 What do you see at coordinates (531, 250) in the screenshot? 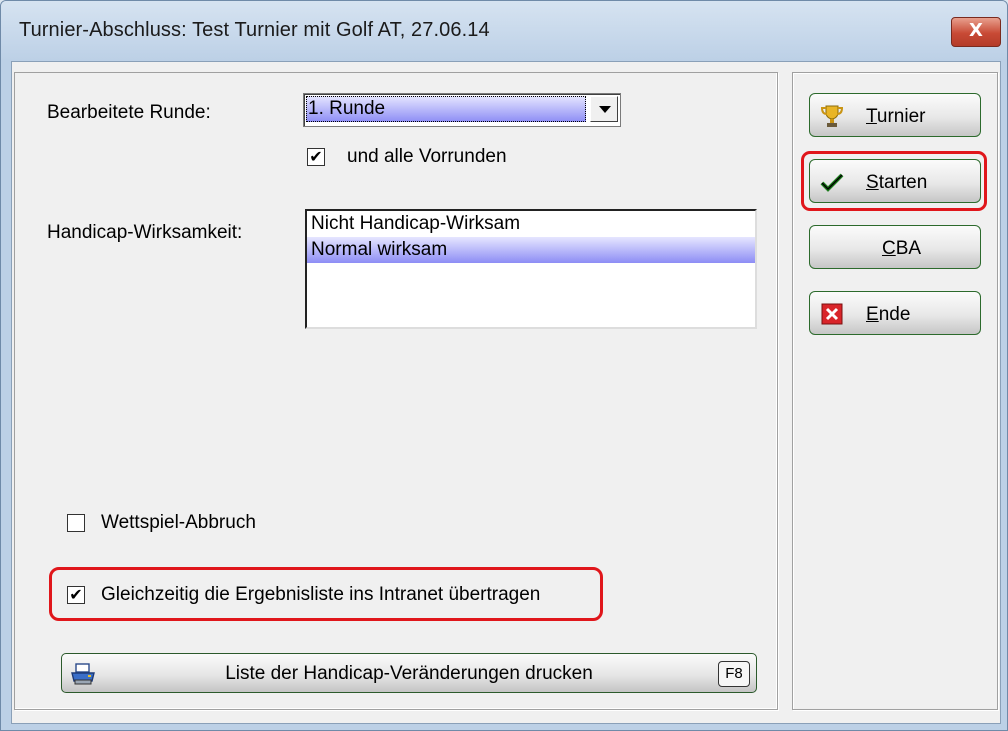
I see `list-item-selected: Normal wirksam` at bounding box center [531, 250].